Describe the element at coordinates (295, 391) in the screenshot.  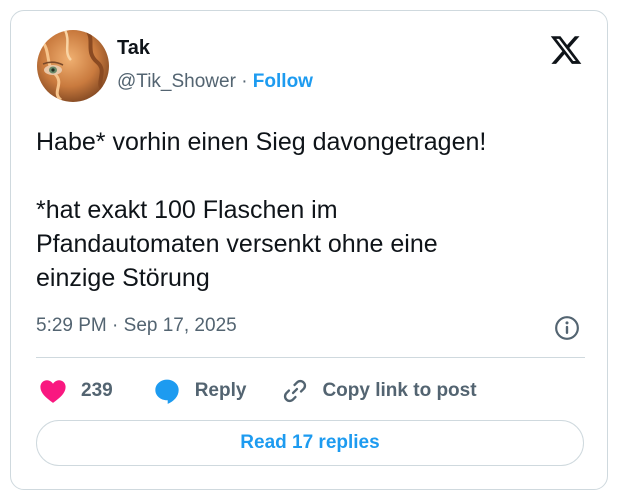
I see `link-icon` at that location.